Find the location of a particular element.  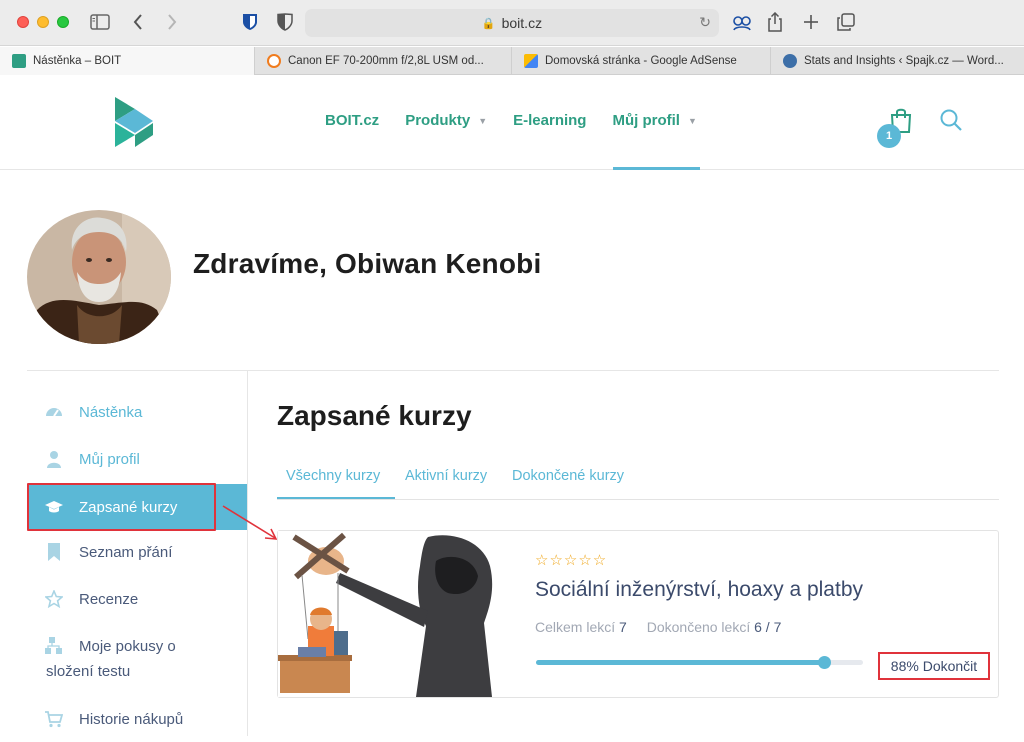

sidebar-item-purchase-history: Historie nákupů is located at coordinates (137, 719).